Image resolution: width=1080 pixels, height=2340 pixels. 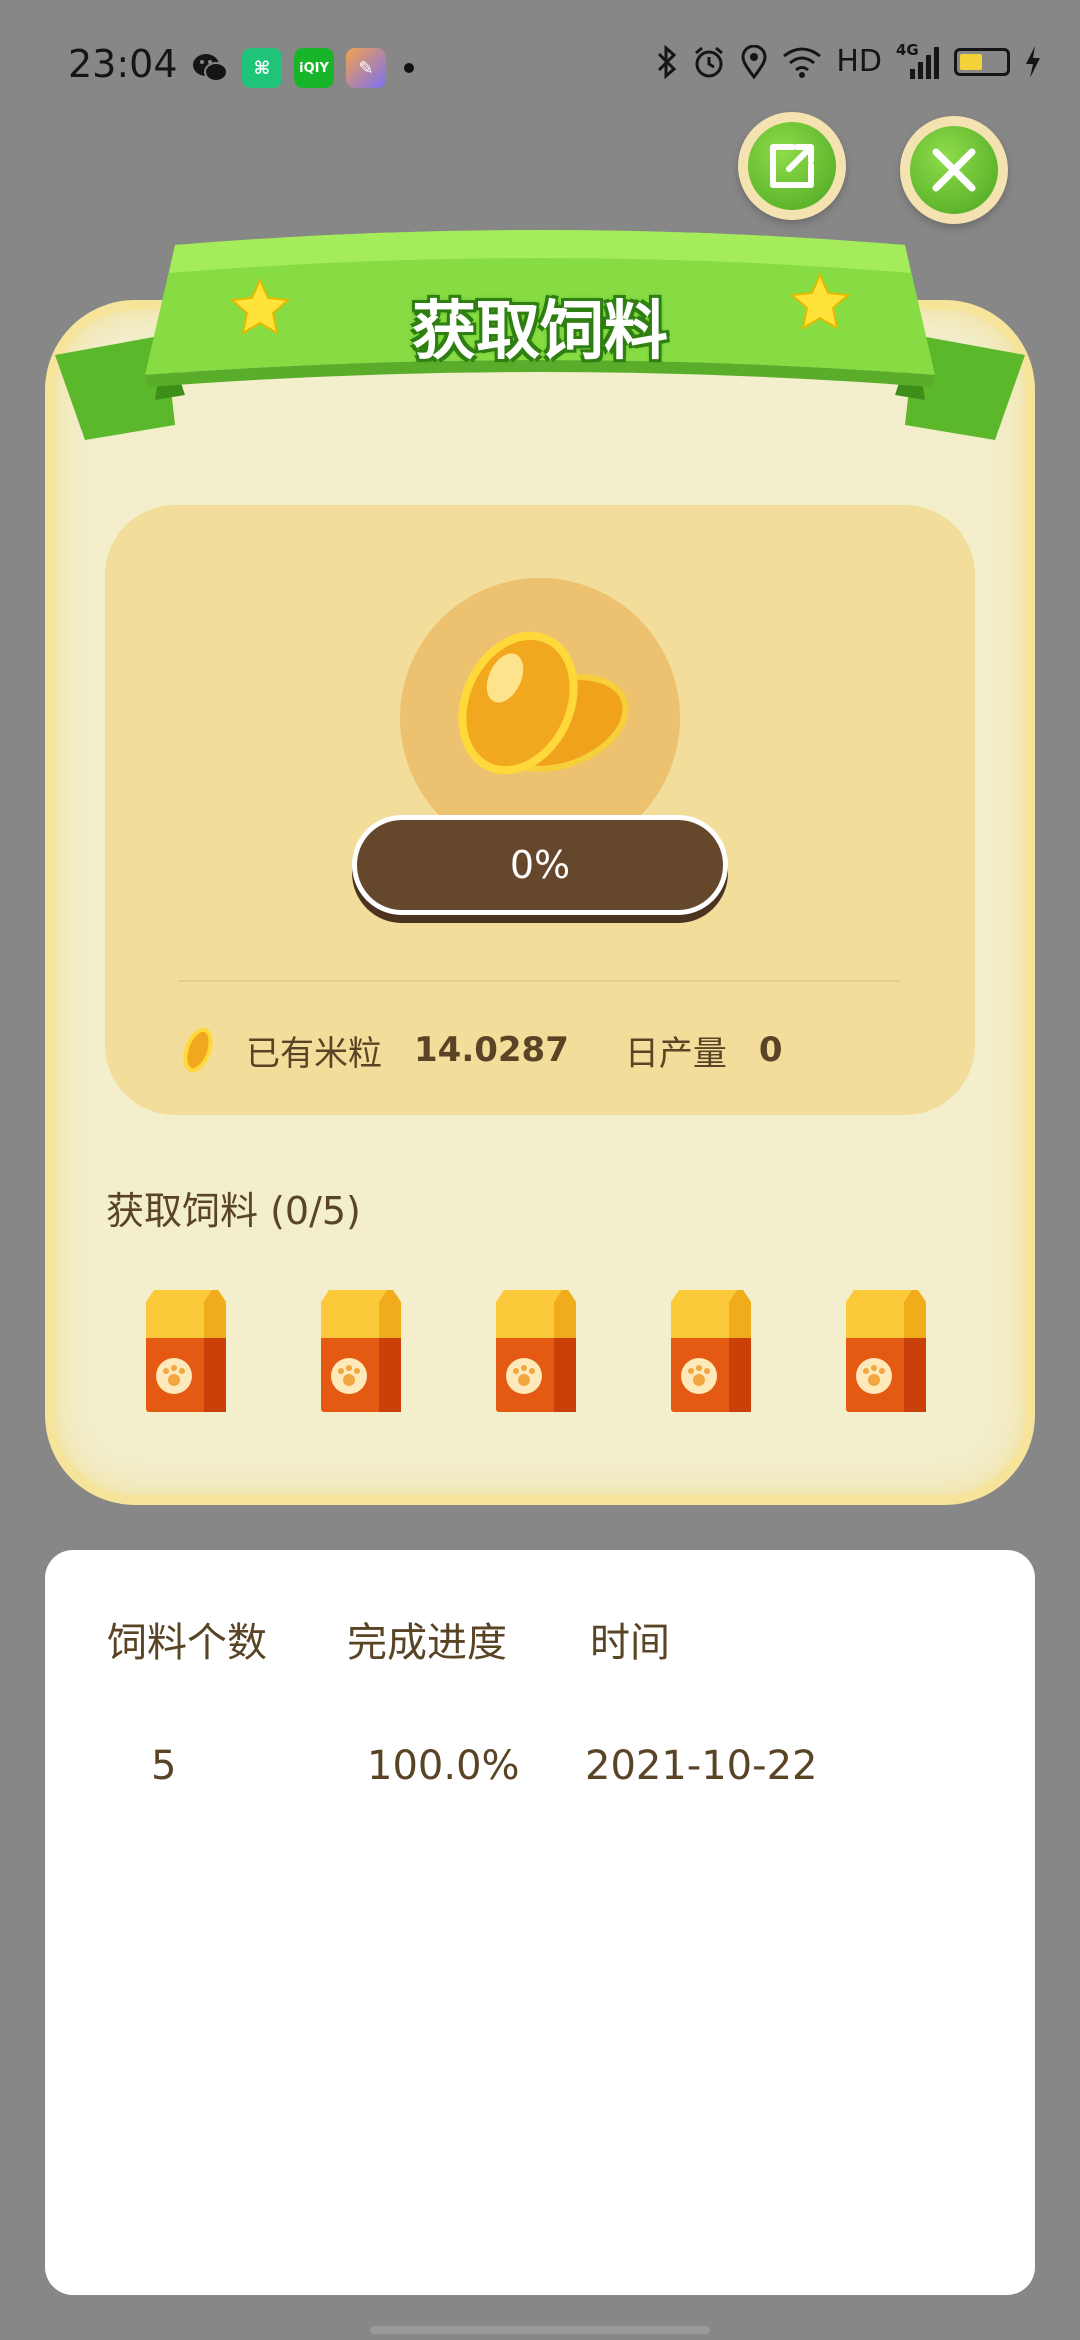 I want to click on status-bar: 23:04 ⌘ iQIY ✎ HD 4G, so click(x=540, y=65).